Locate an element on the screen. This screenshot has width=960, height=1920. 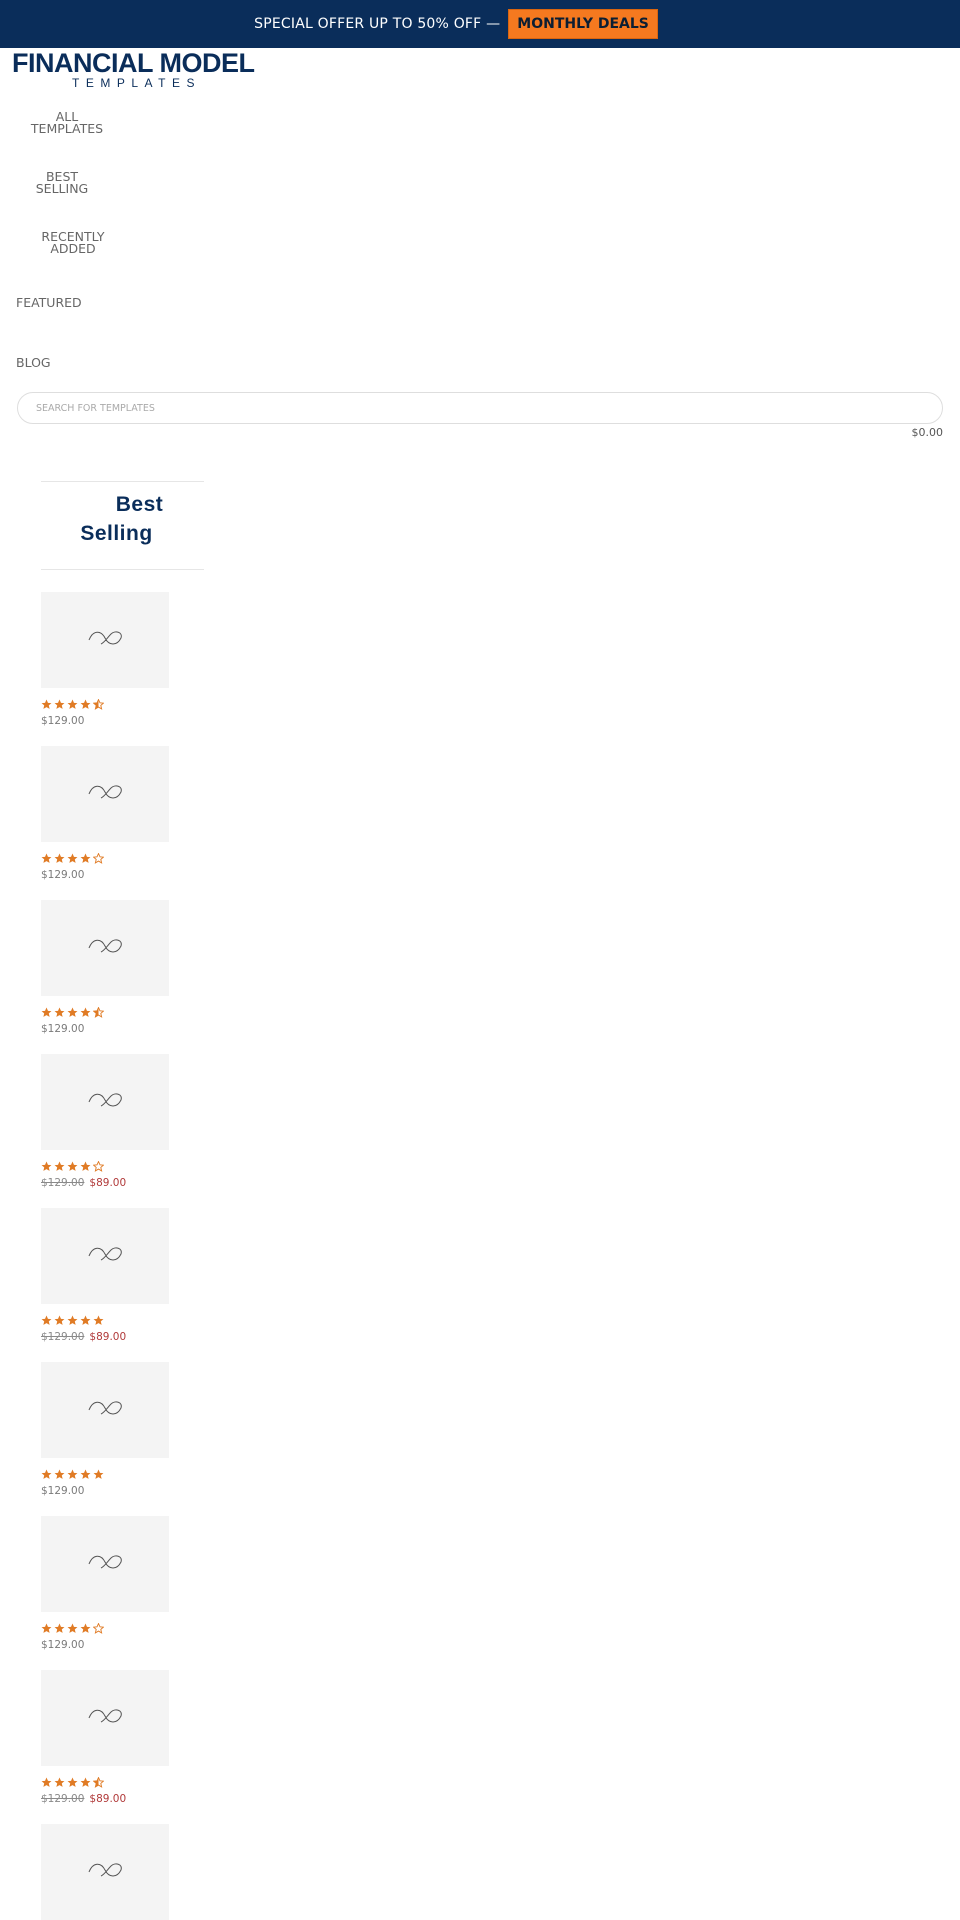
search-bar is located at coordinates (480, 408).